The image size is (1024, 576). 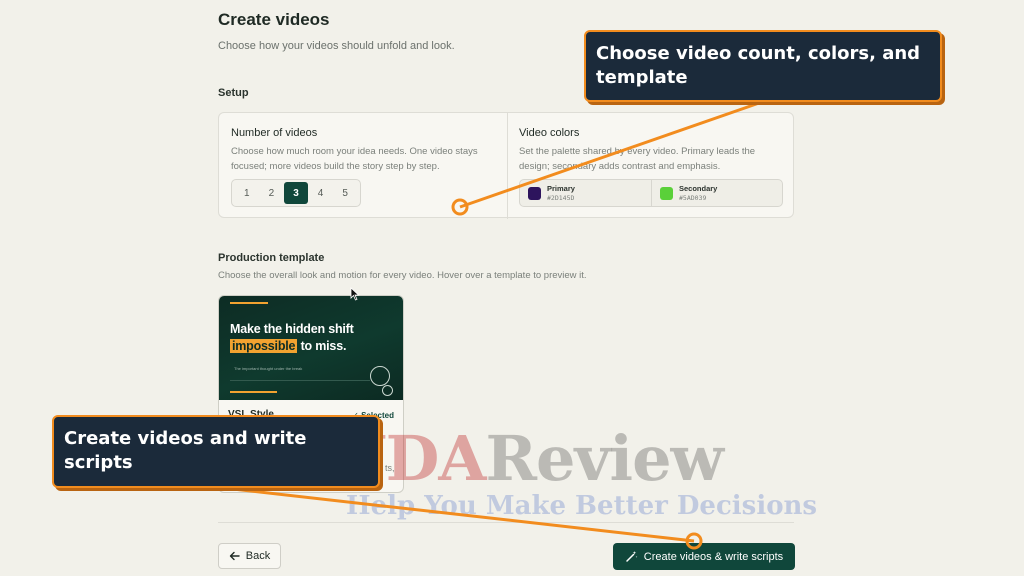 I want to click on arrow-line-bottom, so click(x=454, y=514).